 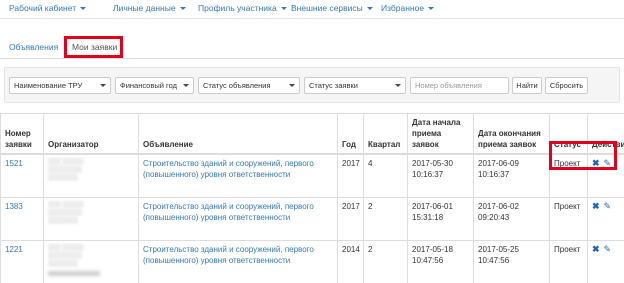 What do you see at coordinates (94, 47) in the screenshot?
I see `tab-my-requests: Мои заявки` at bounding box center [94, 47].